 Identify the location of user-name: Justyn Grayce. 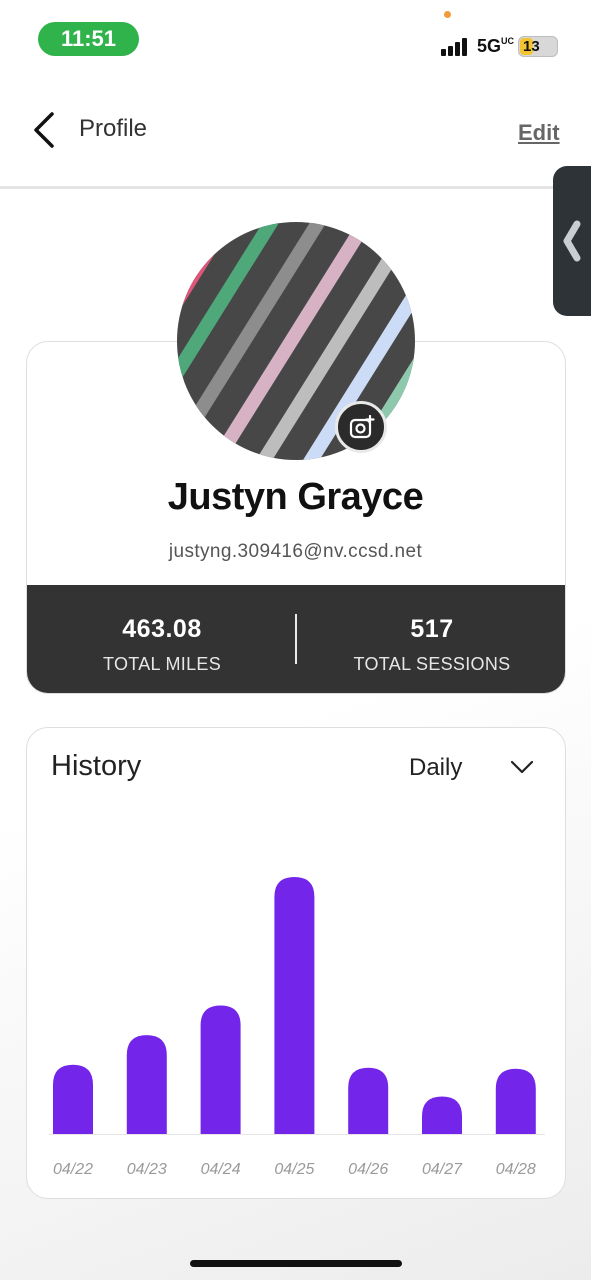
(295, 497).